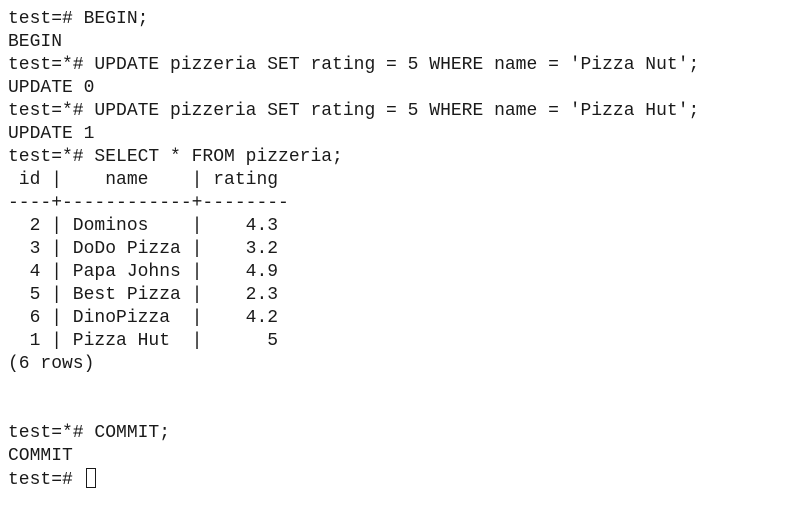 This screenshot has width=785, height=532. Describe the element at coordinates (143, 226) in the screenshot. I see `table-row: 2 | Dominos | 4.3` at that location.